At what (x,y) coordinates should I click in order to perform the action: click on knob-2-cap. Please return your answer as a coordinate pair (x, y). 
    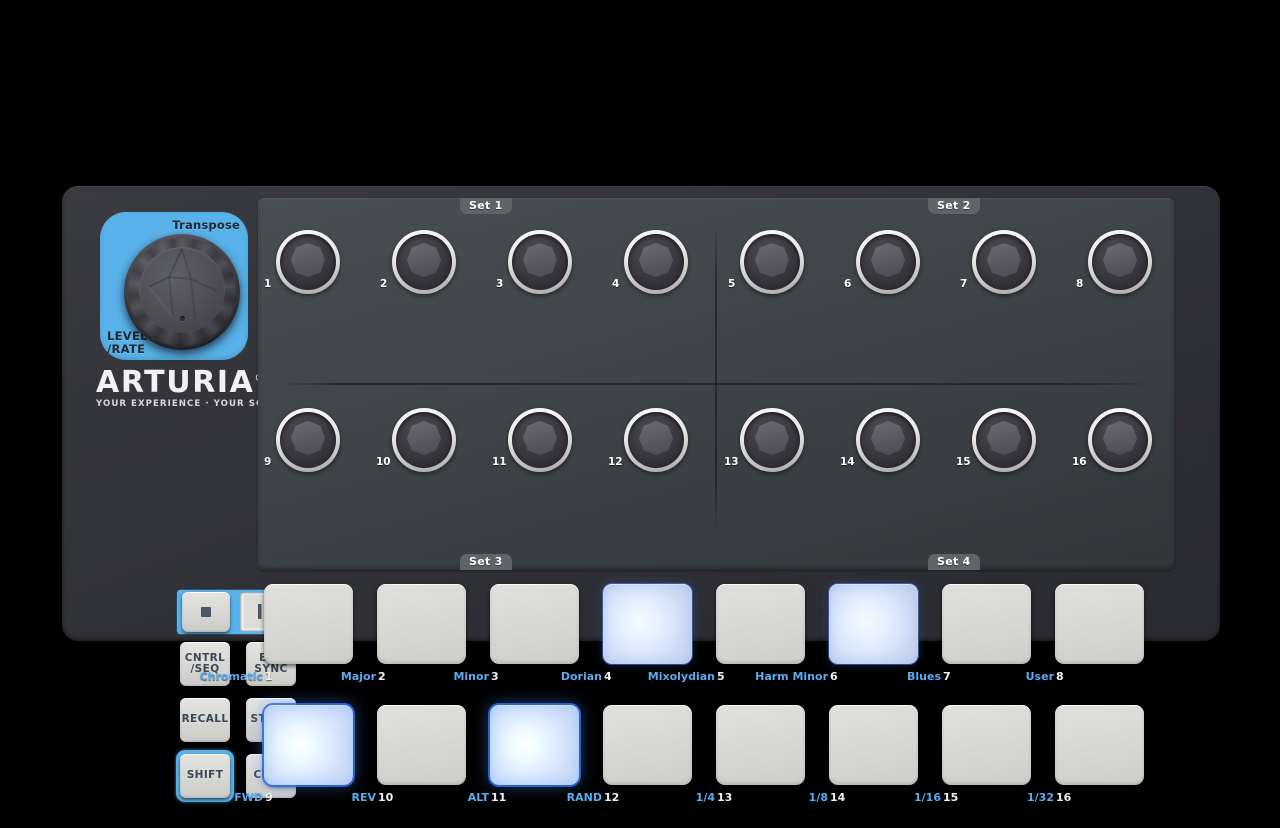
    Looking at the image, I should click on (424, 260).